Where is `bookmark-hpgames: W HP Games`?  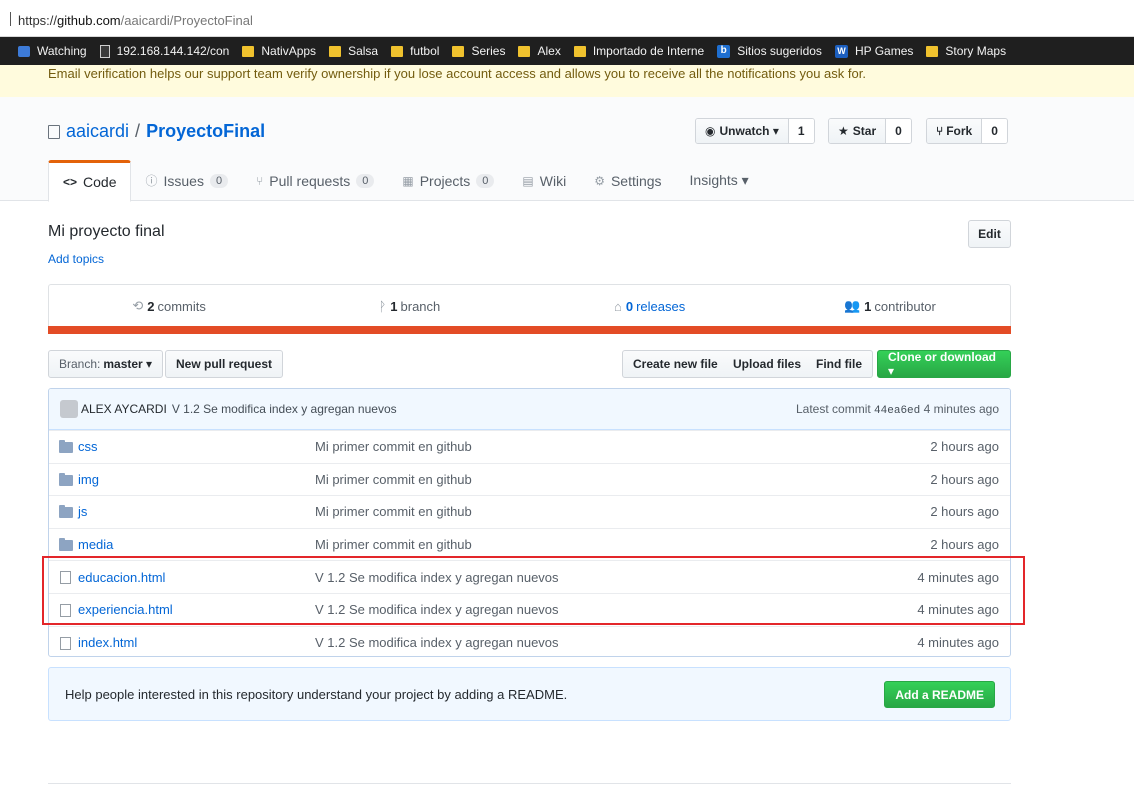
bookmark-hpgames: W HP Games is located at coordinates (874, 51).